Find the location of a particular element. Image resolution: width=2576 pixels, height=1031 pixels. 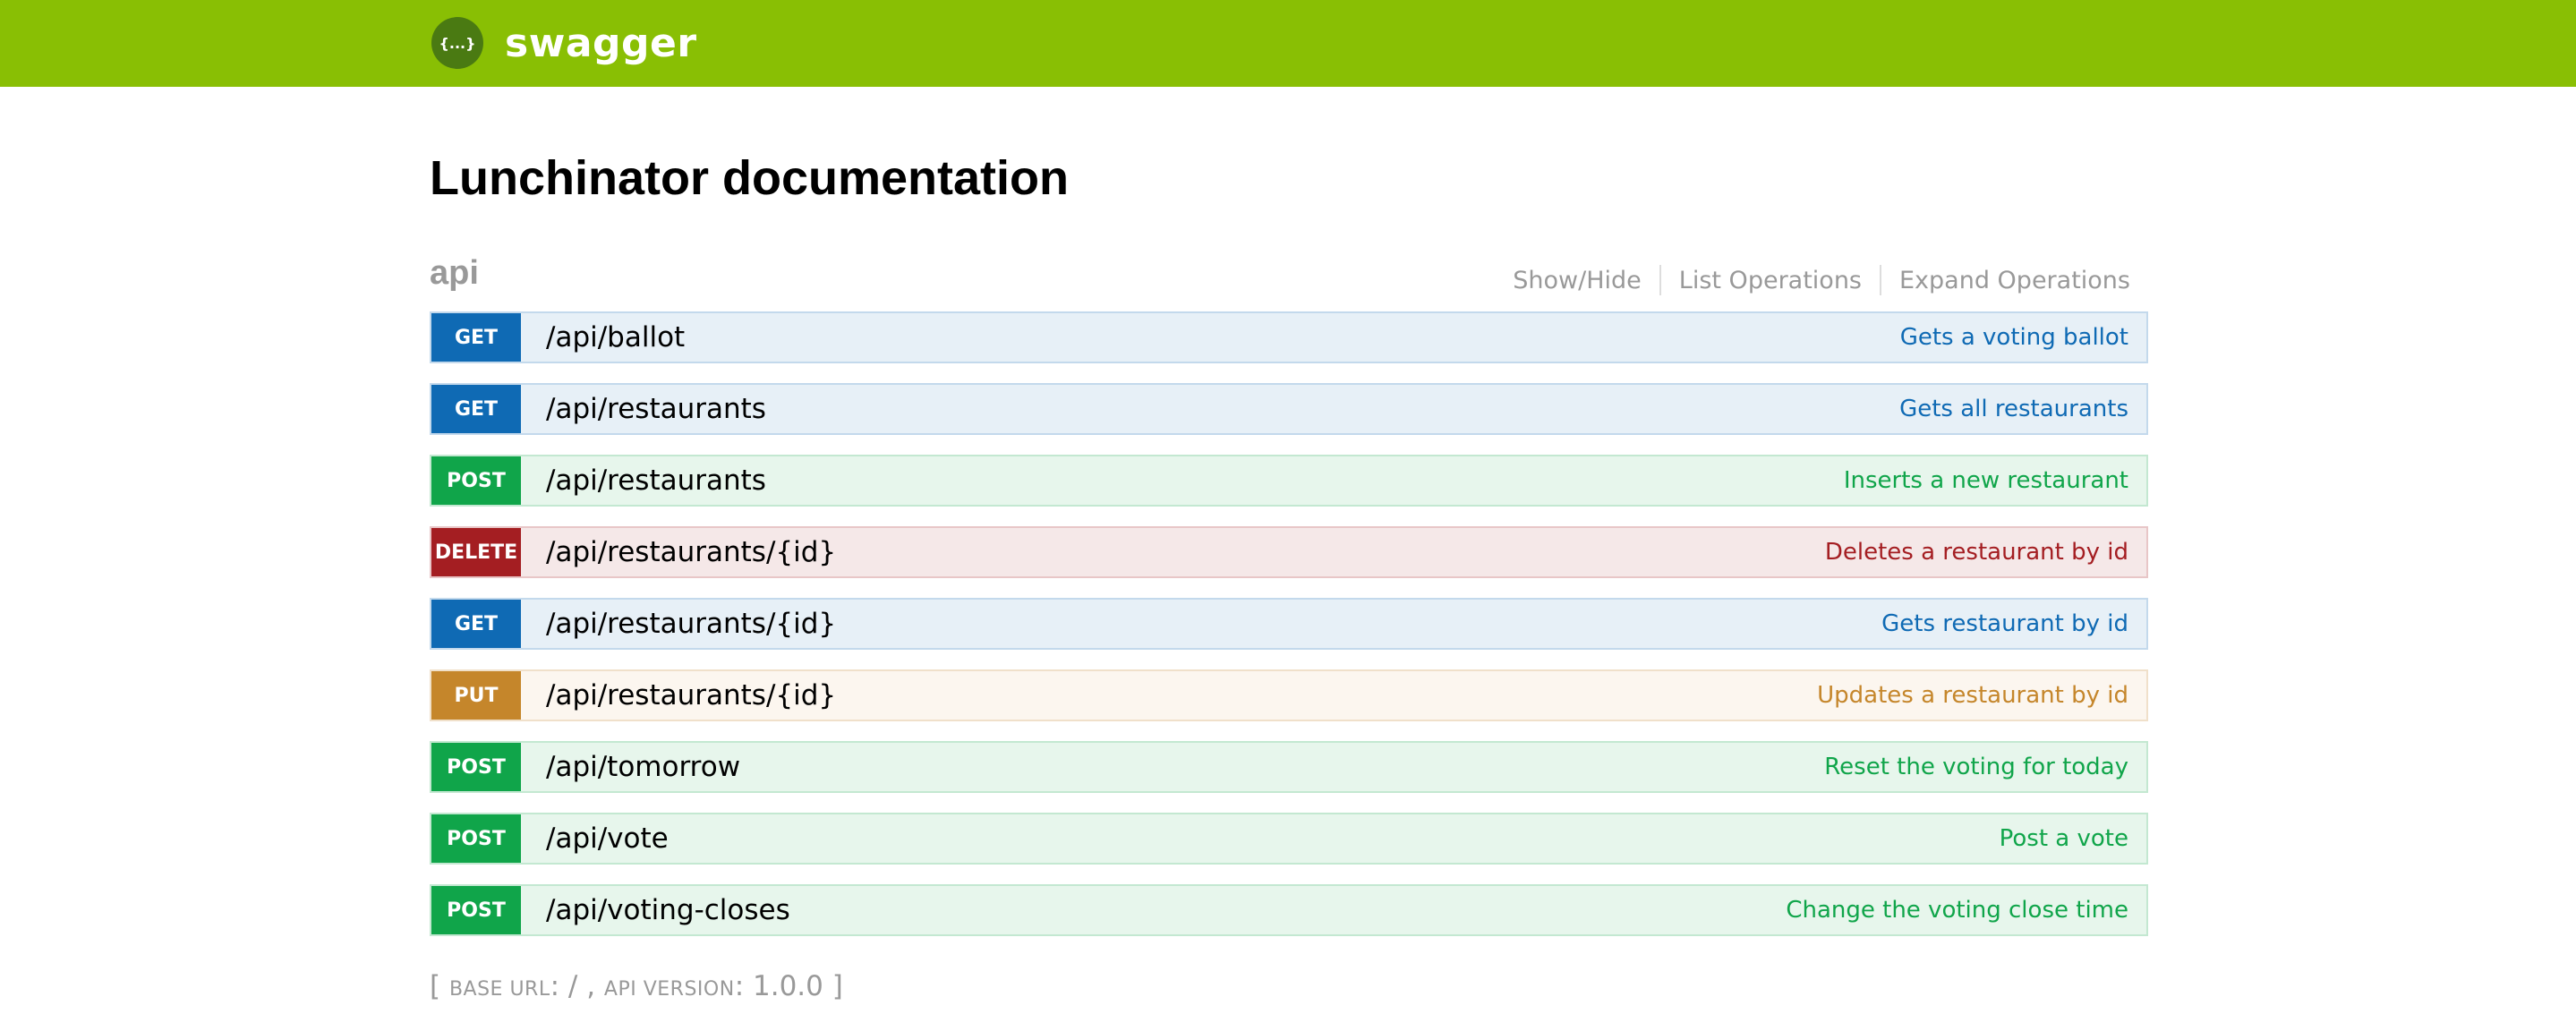

operation-summary: Gets a voting ballot is located at coordinates (2014, 337).